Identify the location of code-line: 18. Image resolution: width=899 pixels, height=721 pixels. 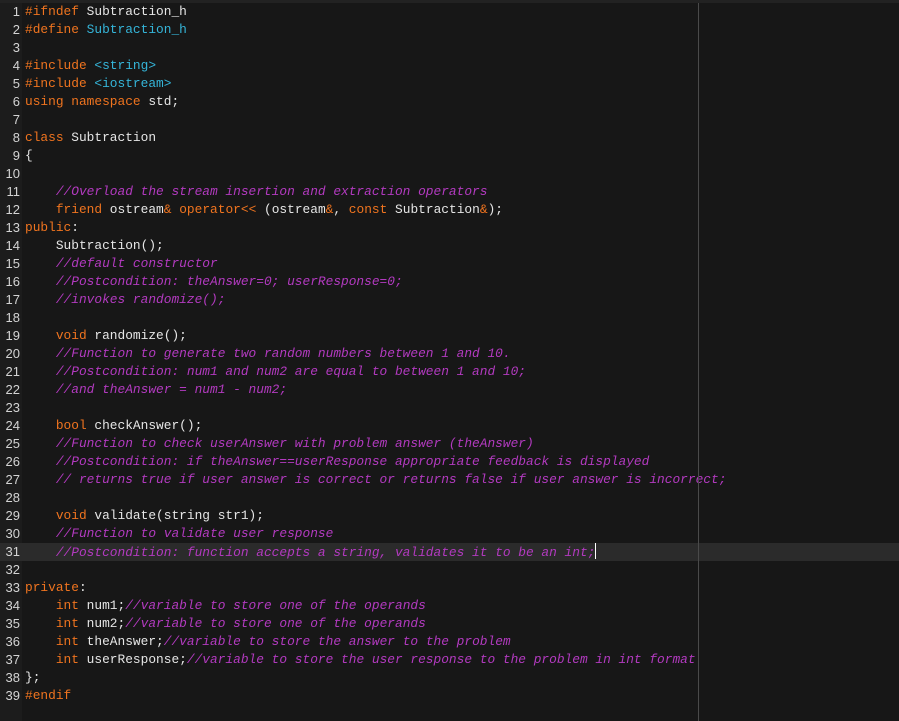
(449, 318).